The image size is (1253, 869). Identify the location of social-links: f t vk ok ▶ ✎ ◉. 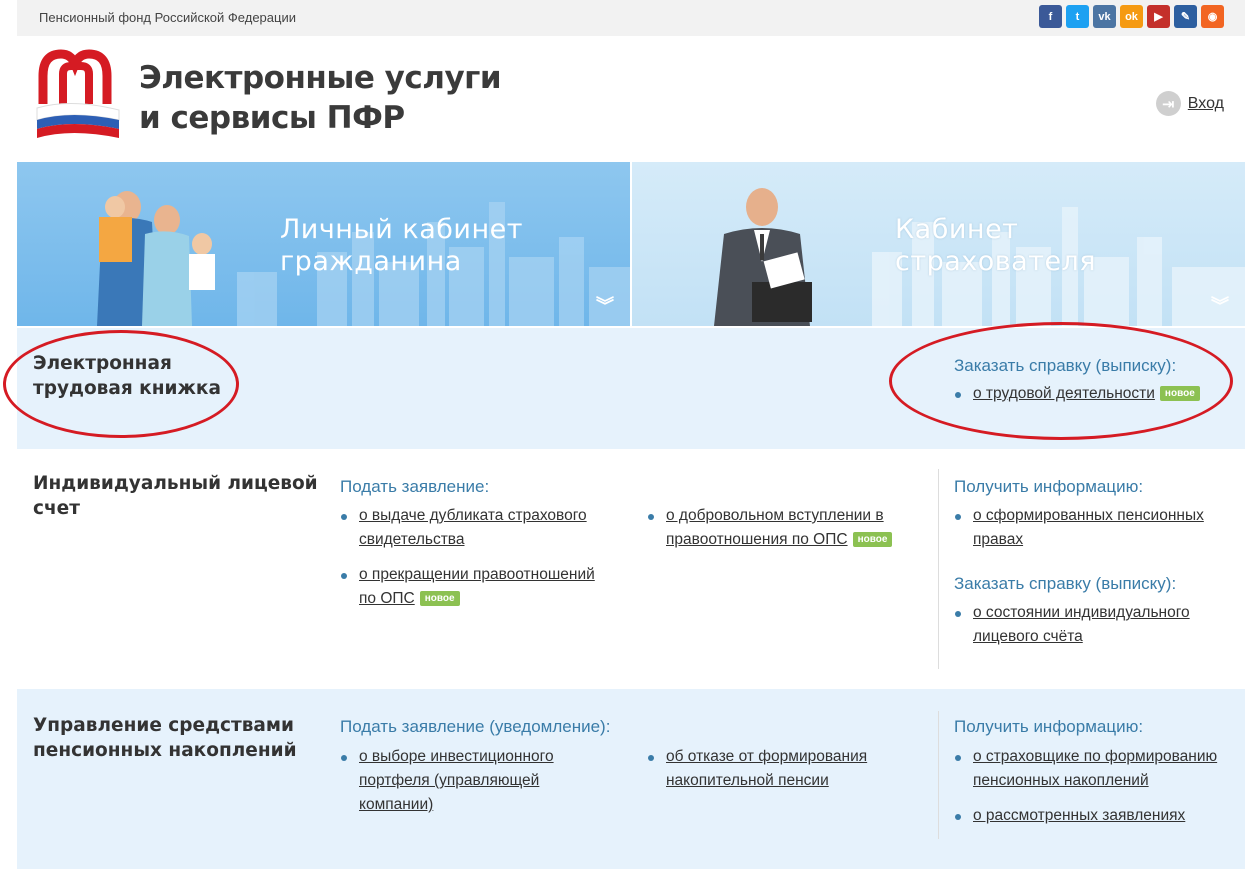
(1131, 16).